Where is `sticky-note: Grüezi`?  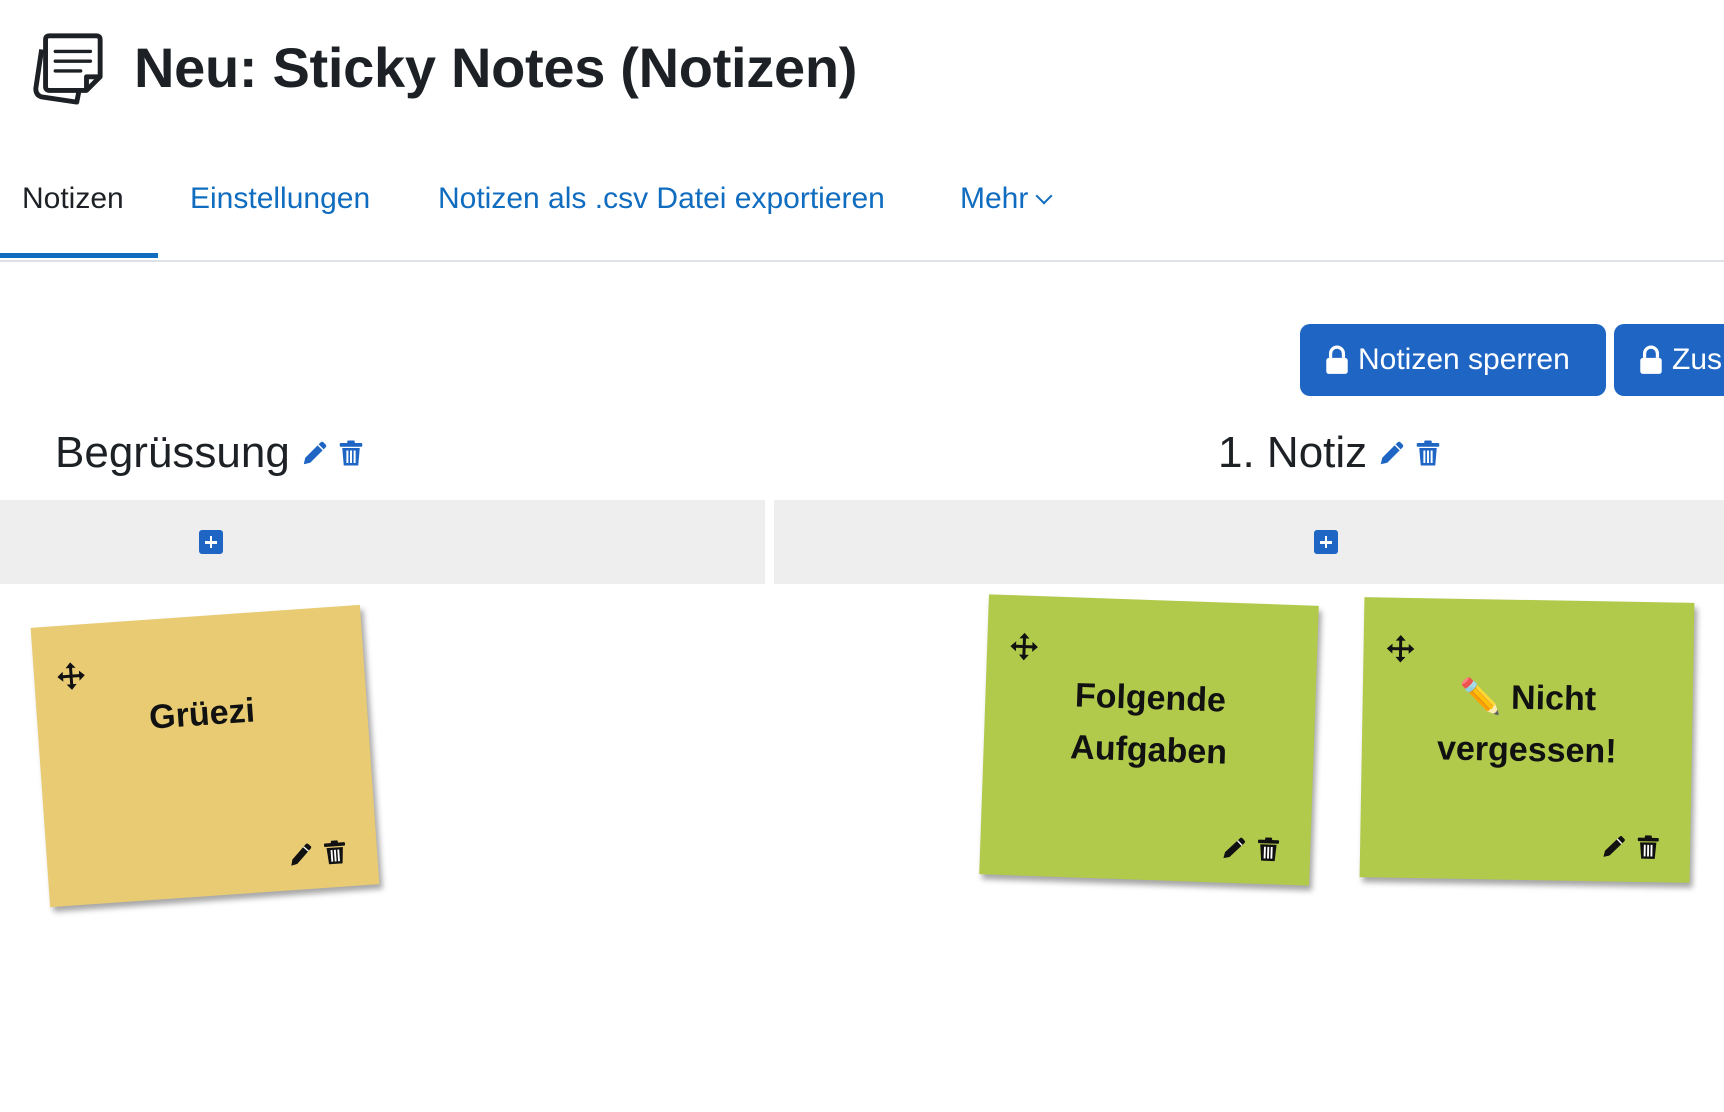 sticky-note: Grüezi is located at coordinates (205, 756).